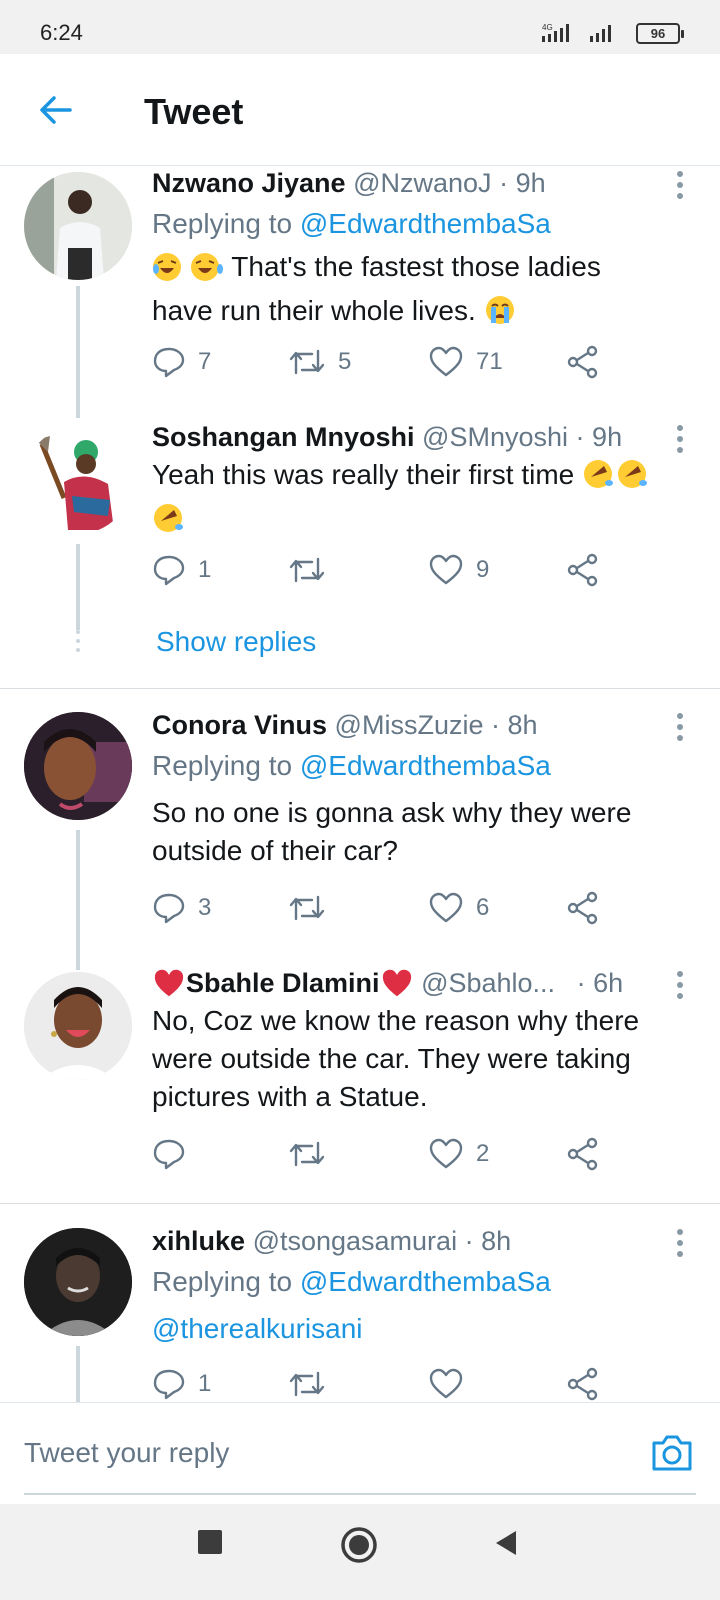 This screenshot has width=720, height=1600. I want to click on laughing-emoji-icon, so click(169, 272).